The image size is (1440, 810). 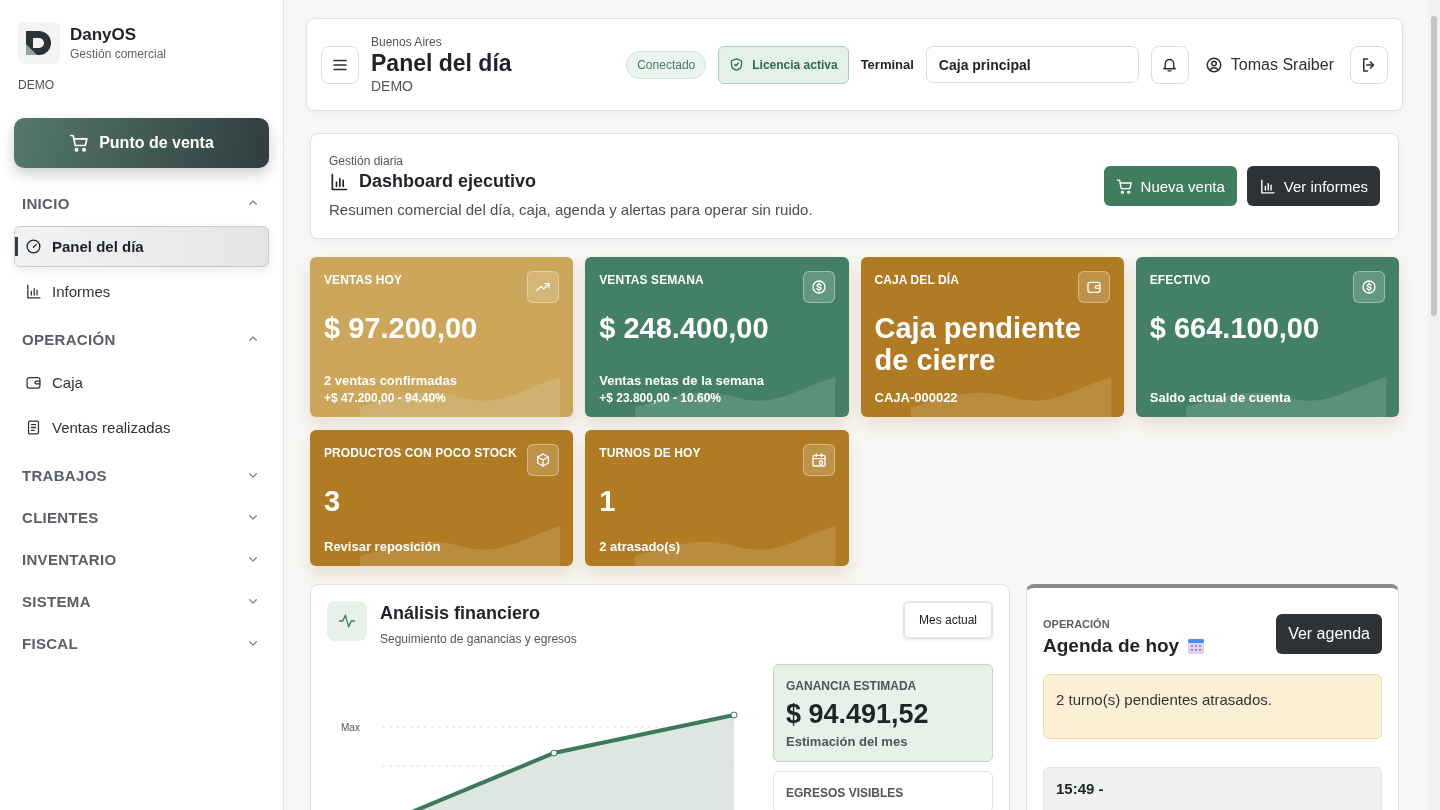 I want to click on stat-label: EGRESOS VISIBLES, so click(x=845, y=793).